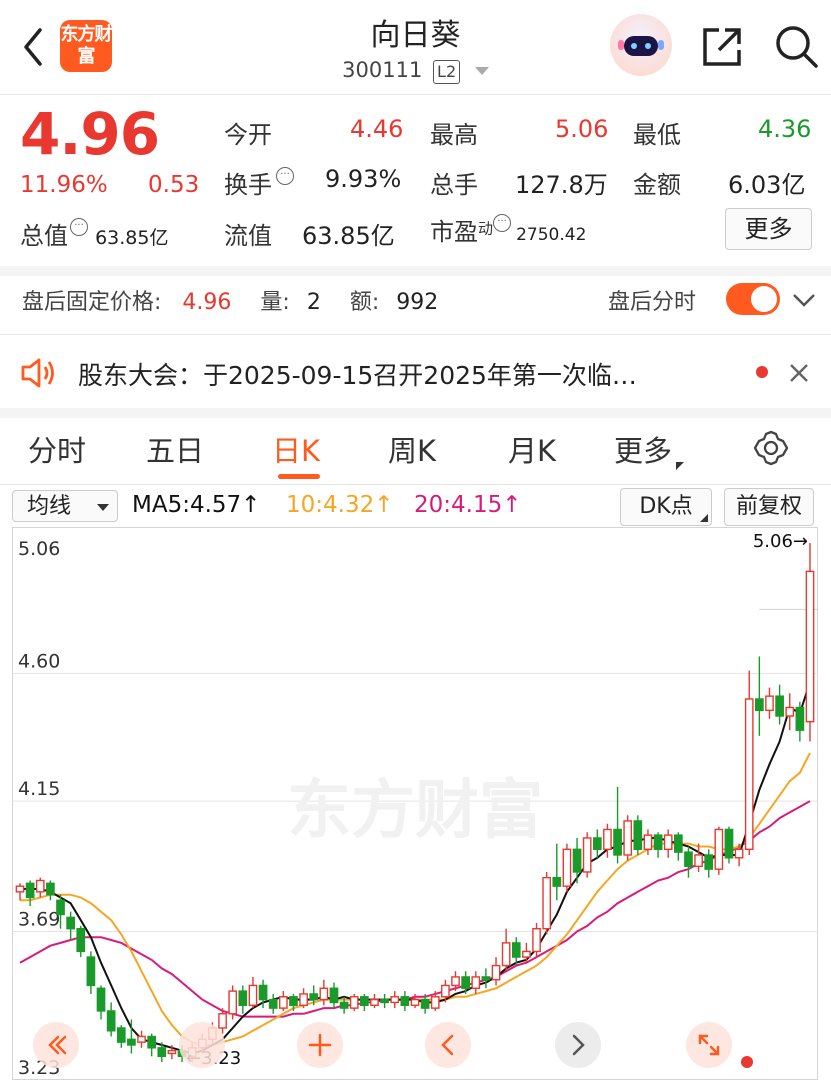 The height and width of the screenshot is (1080, 831). What do you see at coordinates (764, 299) in the screenshot?
I see `toggle-knob` at bounding box center [764, 299].